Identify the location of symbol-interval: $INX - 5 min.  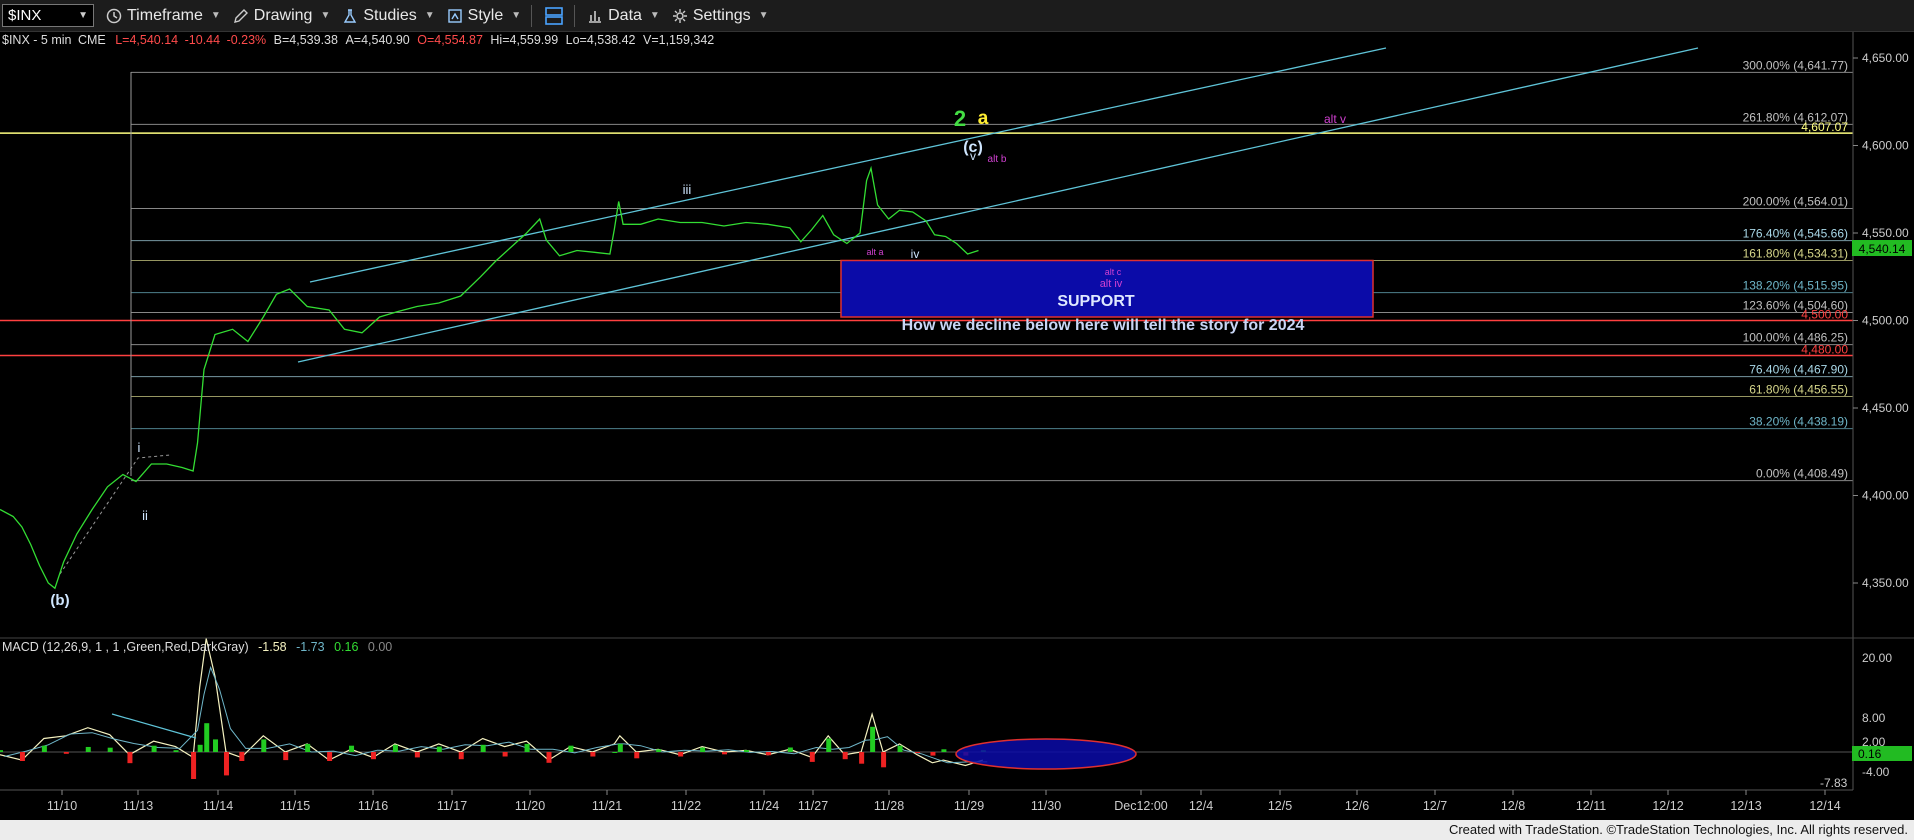
(37, 40).